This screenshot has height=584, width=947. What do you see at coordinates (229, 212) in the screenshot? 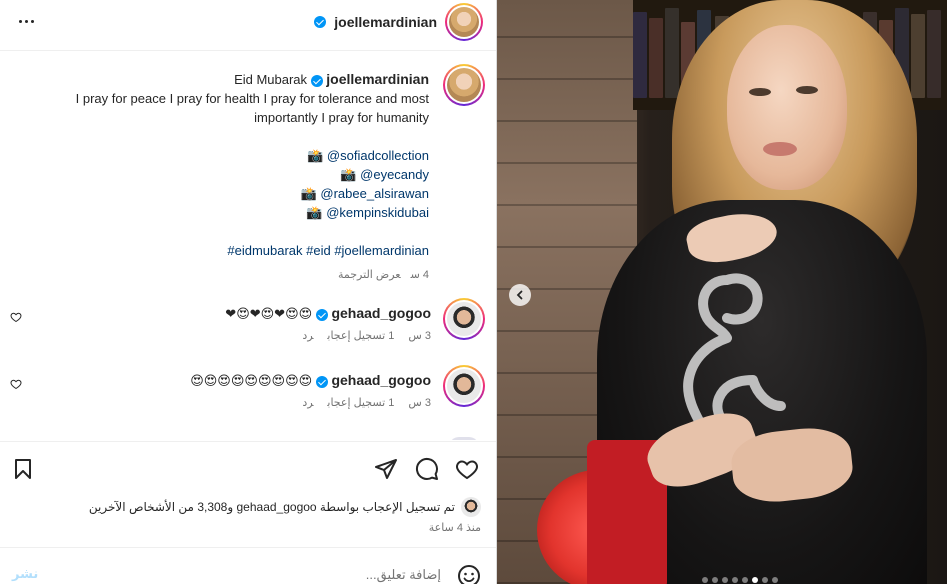
I see `credit-line: 📸 @kempinskidubai` at bounding box center [229, 212].